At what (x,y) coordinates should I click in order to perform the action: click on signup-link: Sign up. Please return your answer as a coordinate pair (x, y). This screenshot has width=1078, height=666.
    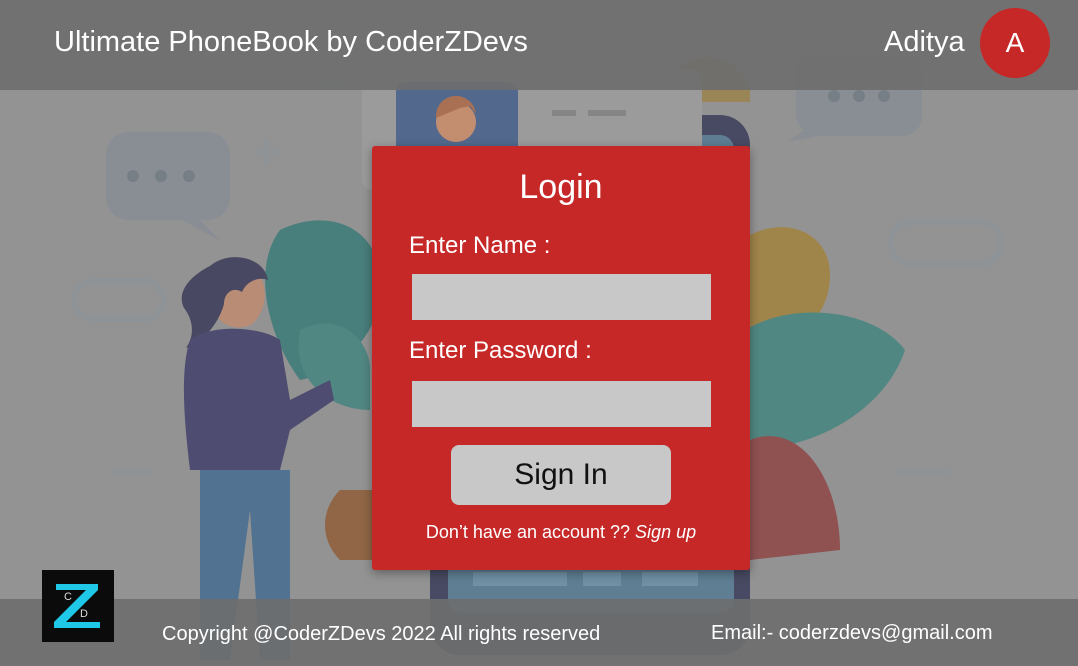
    Looking at the image, I should click on (665, 532).